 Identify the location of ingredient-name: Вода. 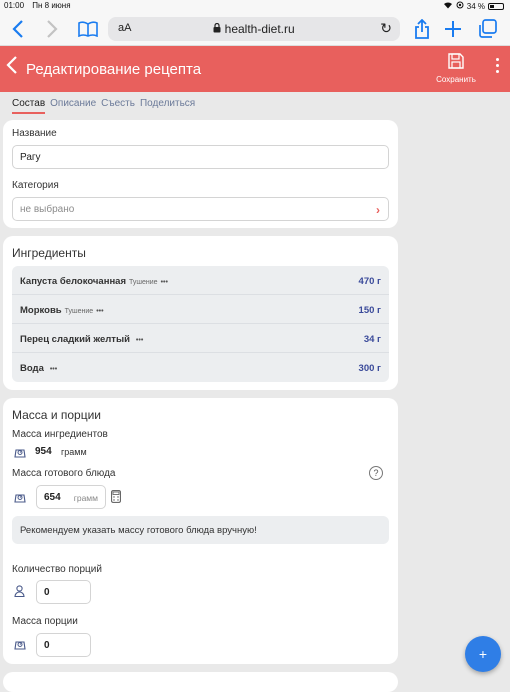
(32, 368).